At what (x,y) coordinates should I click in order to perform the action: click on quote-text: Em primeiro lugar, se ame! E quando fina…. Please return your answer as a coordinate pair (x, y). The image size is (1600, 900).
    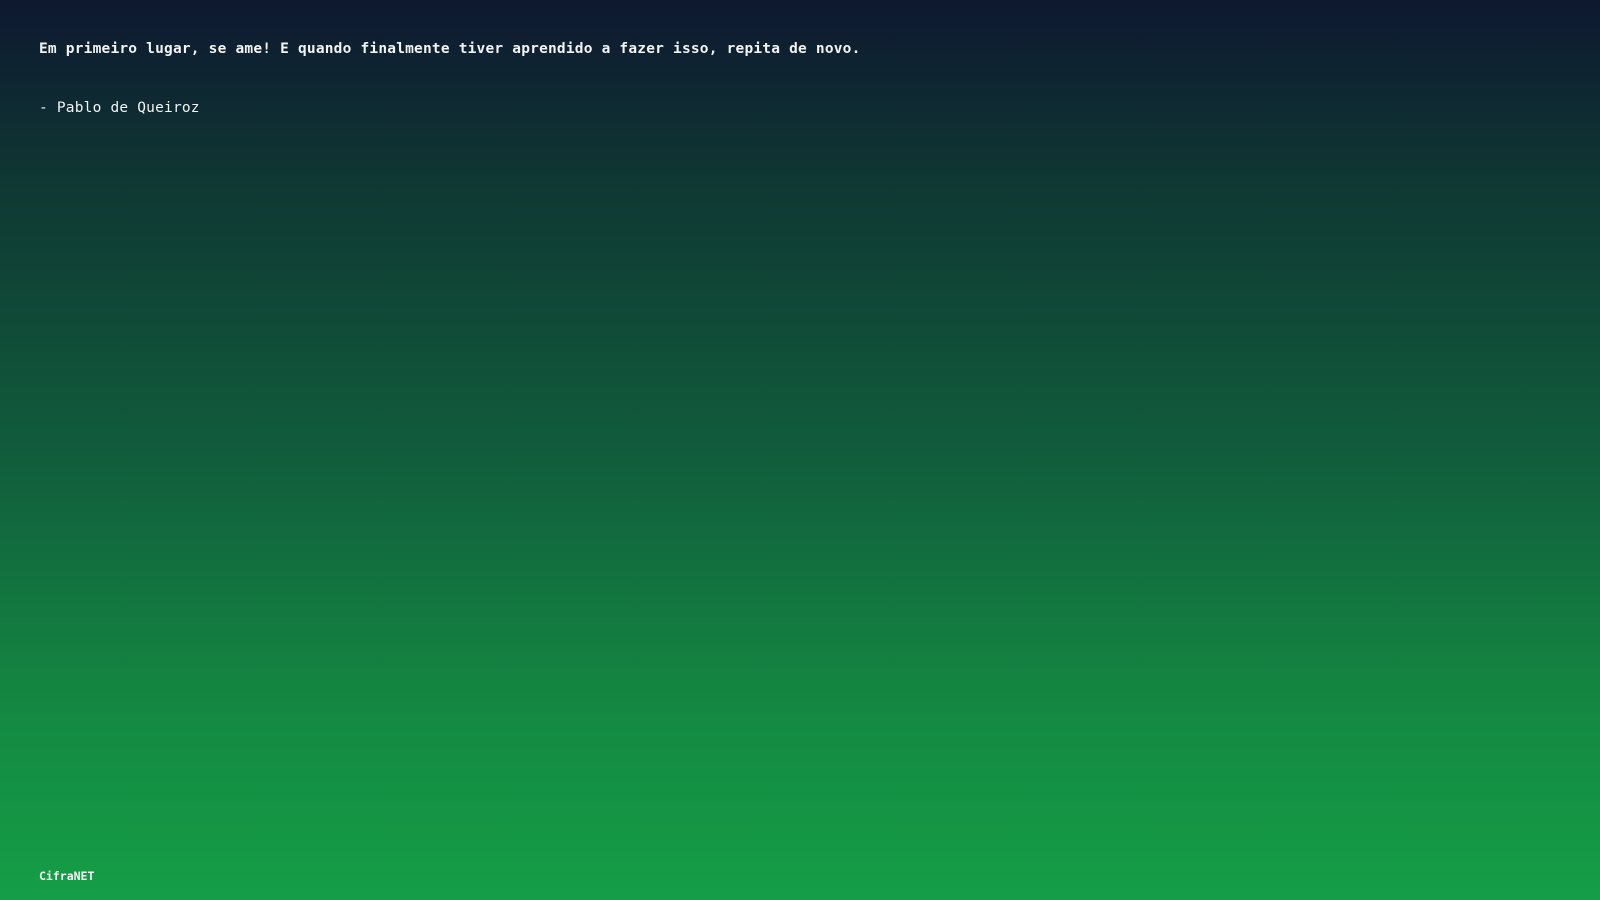
    Looking at the image, I should click on (450, 49).